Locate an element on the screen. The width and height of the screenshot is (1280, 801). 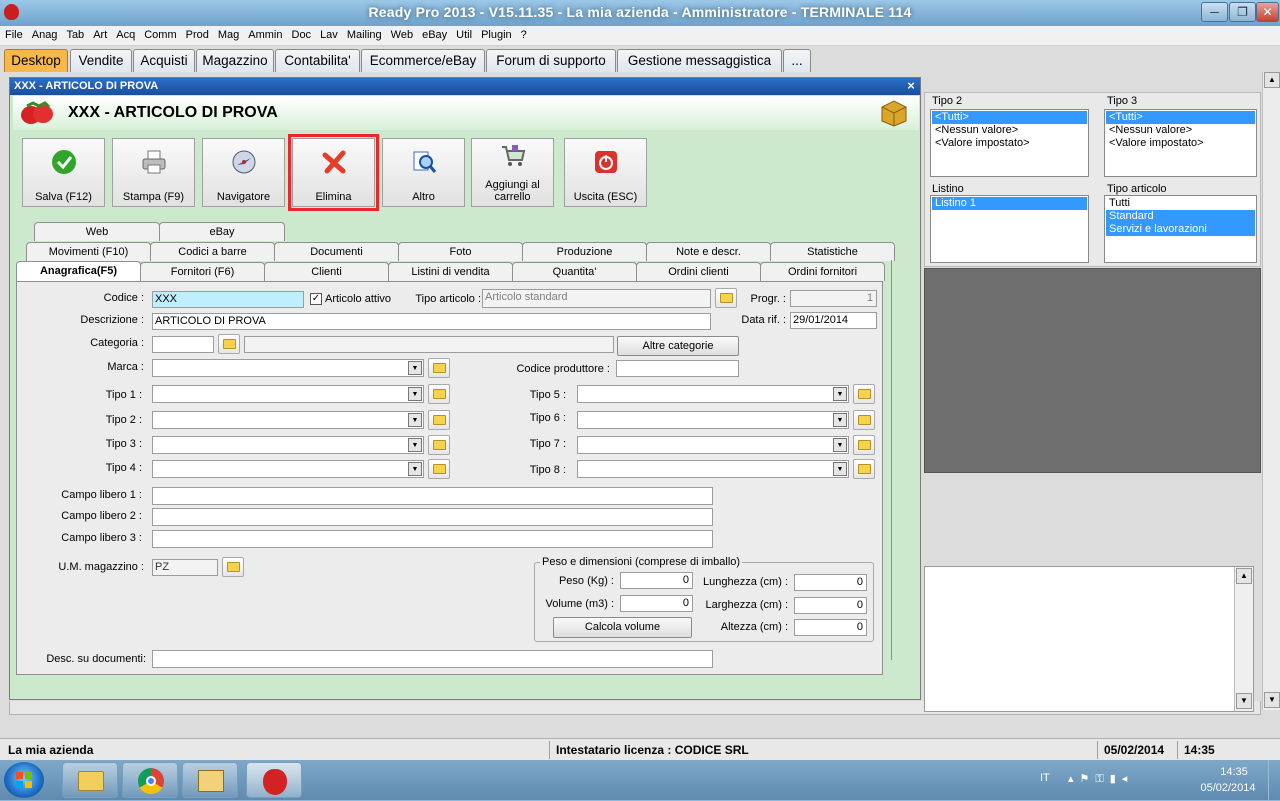
tipo-articolo-folder-button is located at coordinates (726, 298).